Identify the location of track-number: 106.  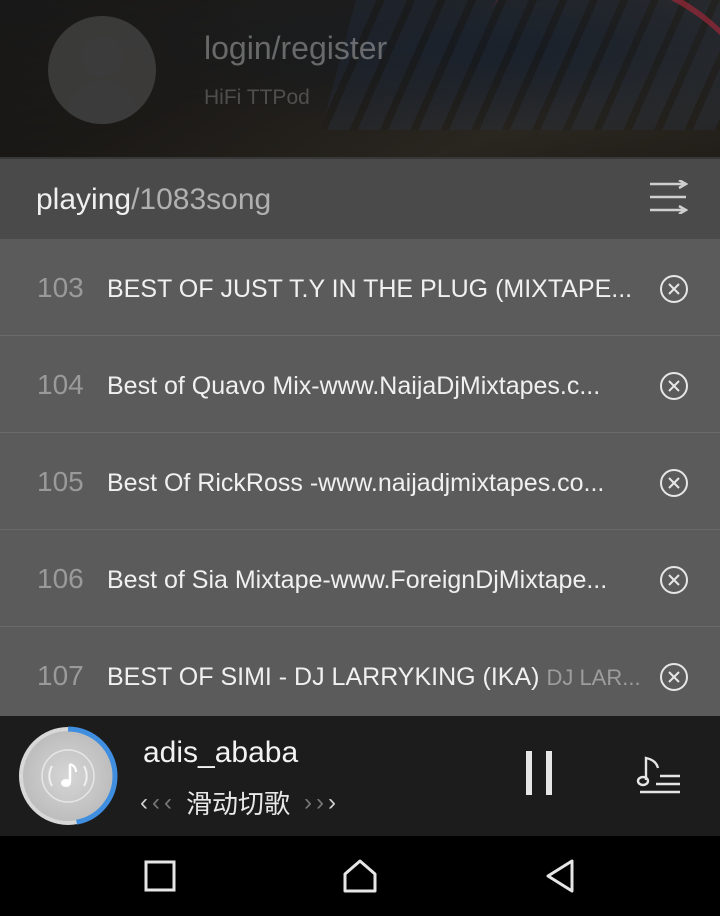
(60, 578).